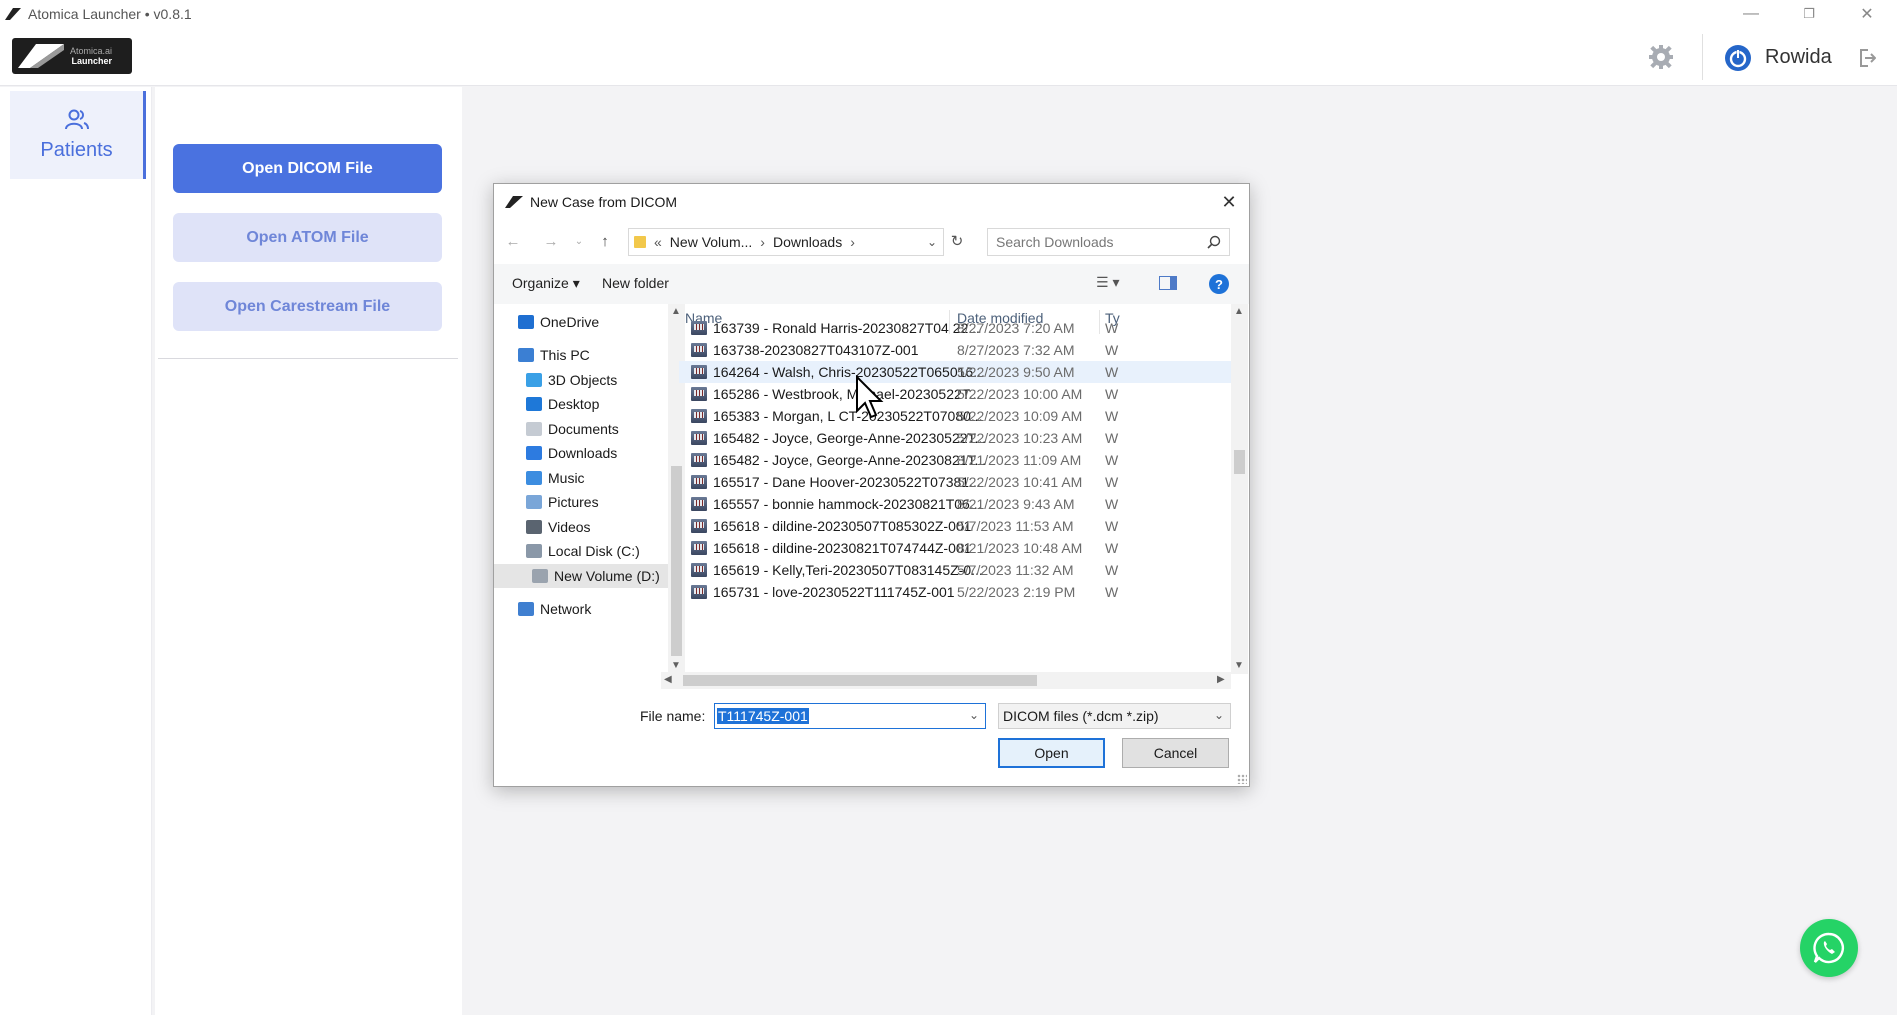 The image size is (1897, 1015). Describe the element at coordinates (932, 242) in the screenshot. I see `address-dropdown-icon: ⌄` at that location.